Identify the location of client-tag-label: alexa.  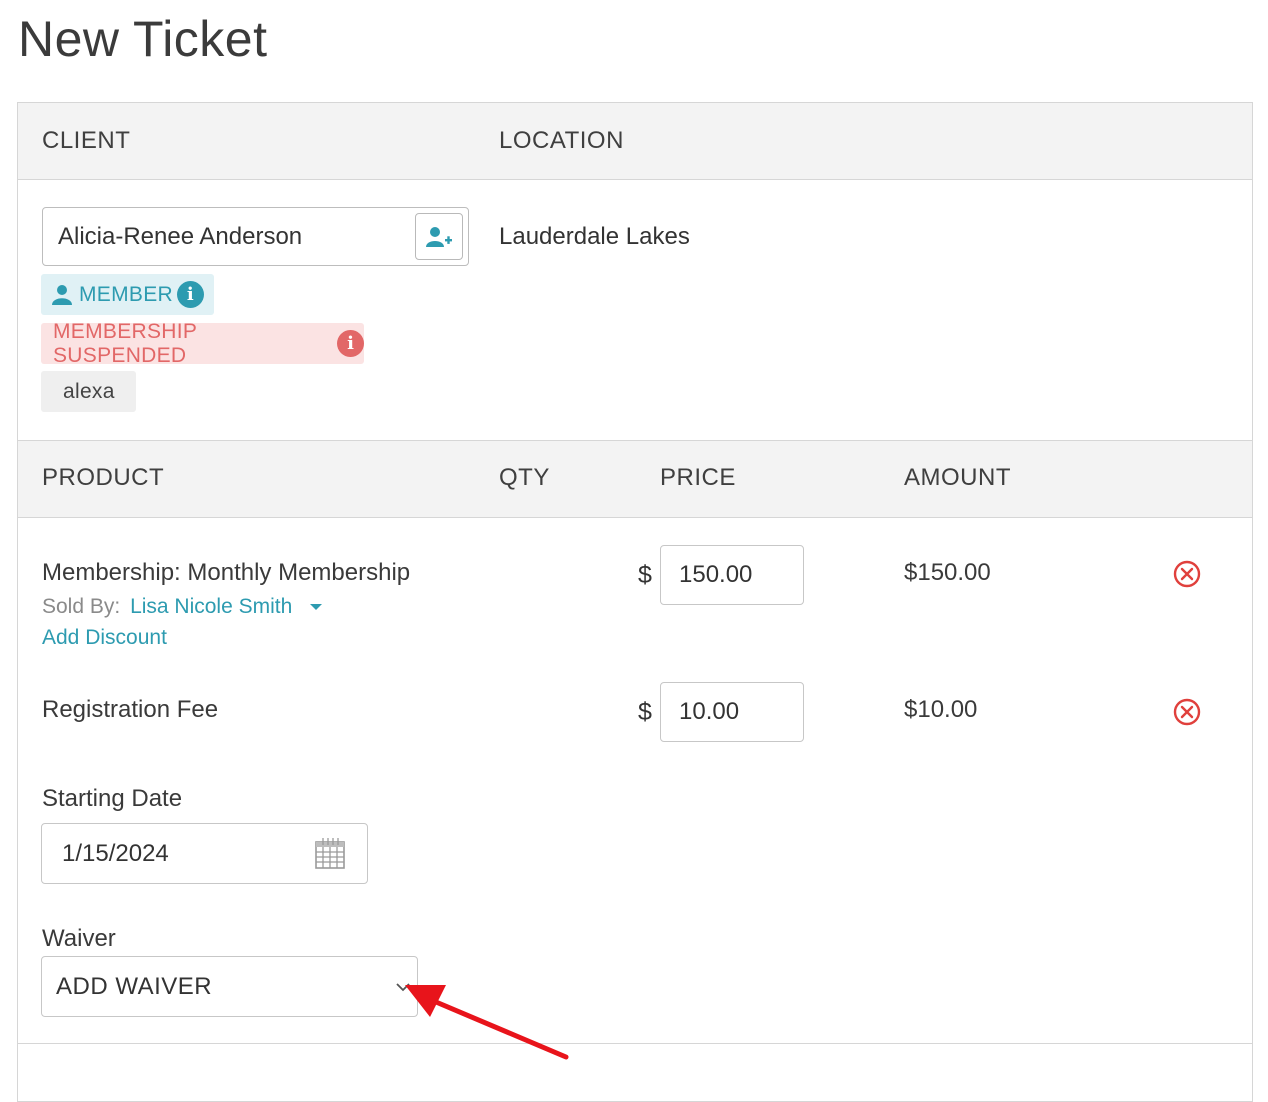
(89, 391).